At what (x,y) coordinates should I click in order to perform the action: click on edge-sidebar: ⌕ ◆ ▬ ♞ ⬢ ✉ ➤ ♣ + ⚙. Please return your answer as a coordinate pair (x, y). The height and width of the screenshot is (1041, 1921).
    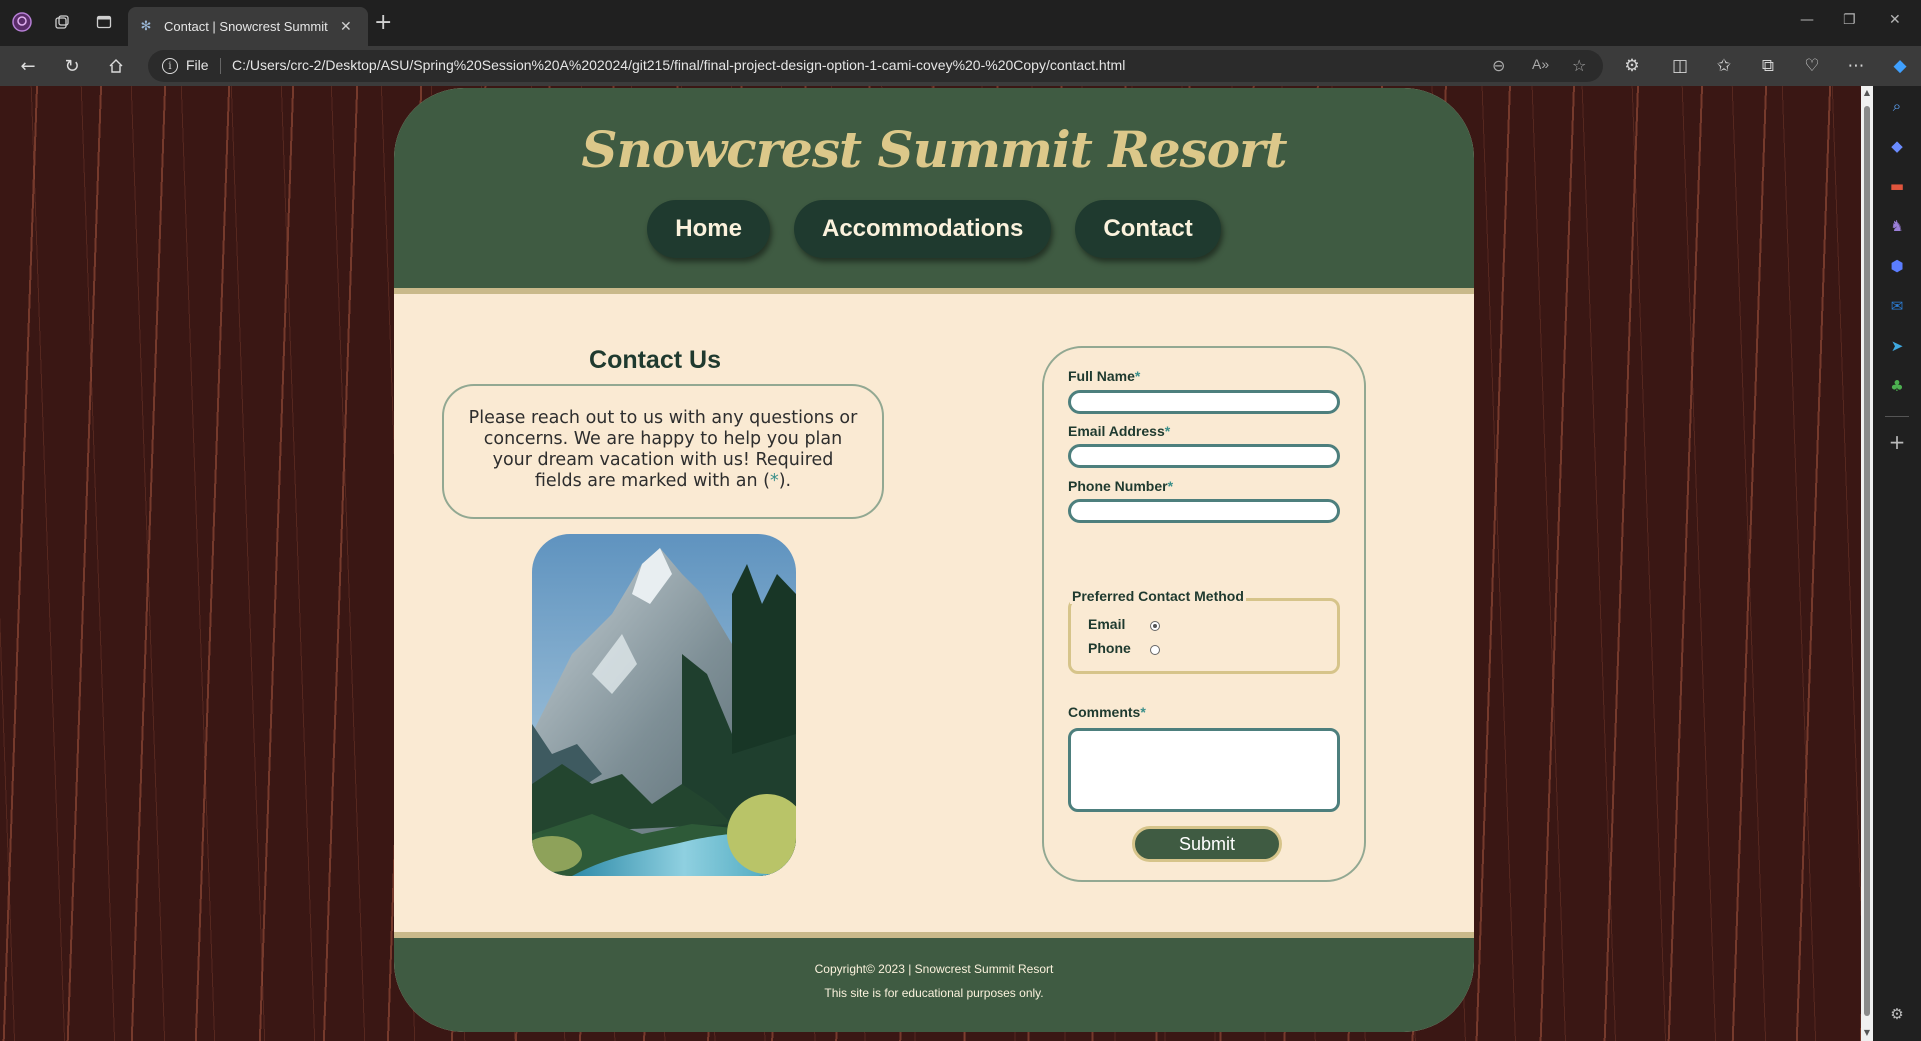
    Looking at the image, I should click on (1897, 563).